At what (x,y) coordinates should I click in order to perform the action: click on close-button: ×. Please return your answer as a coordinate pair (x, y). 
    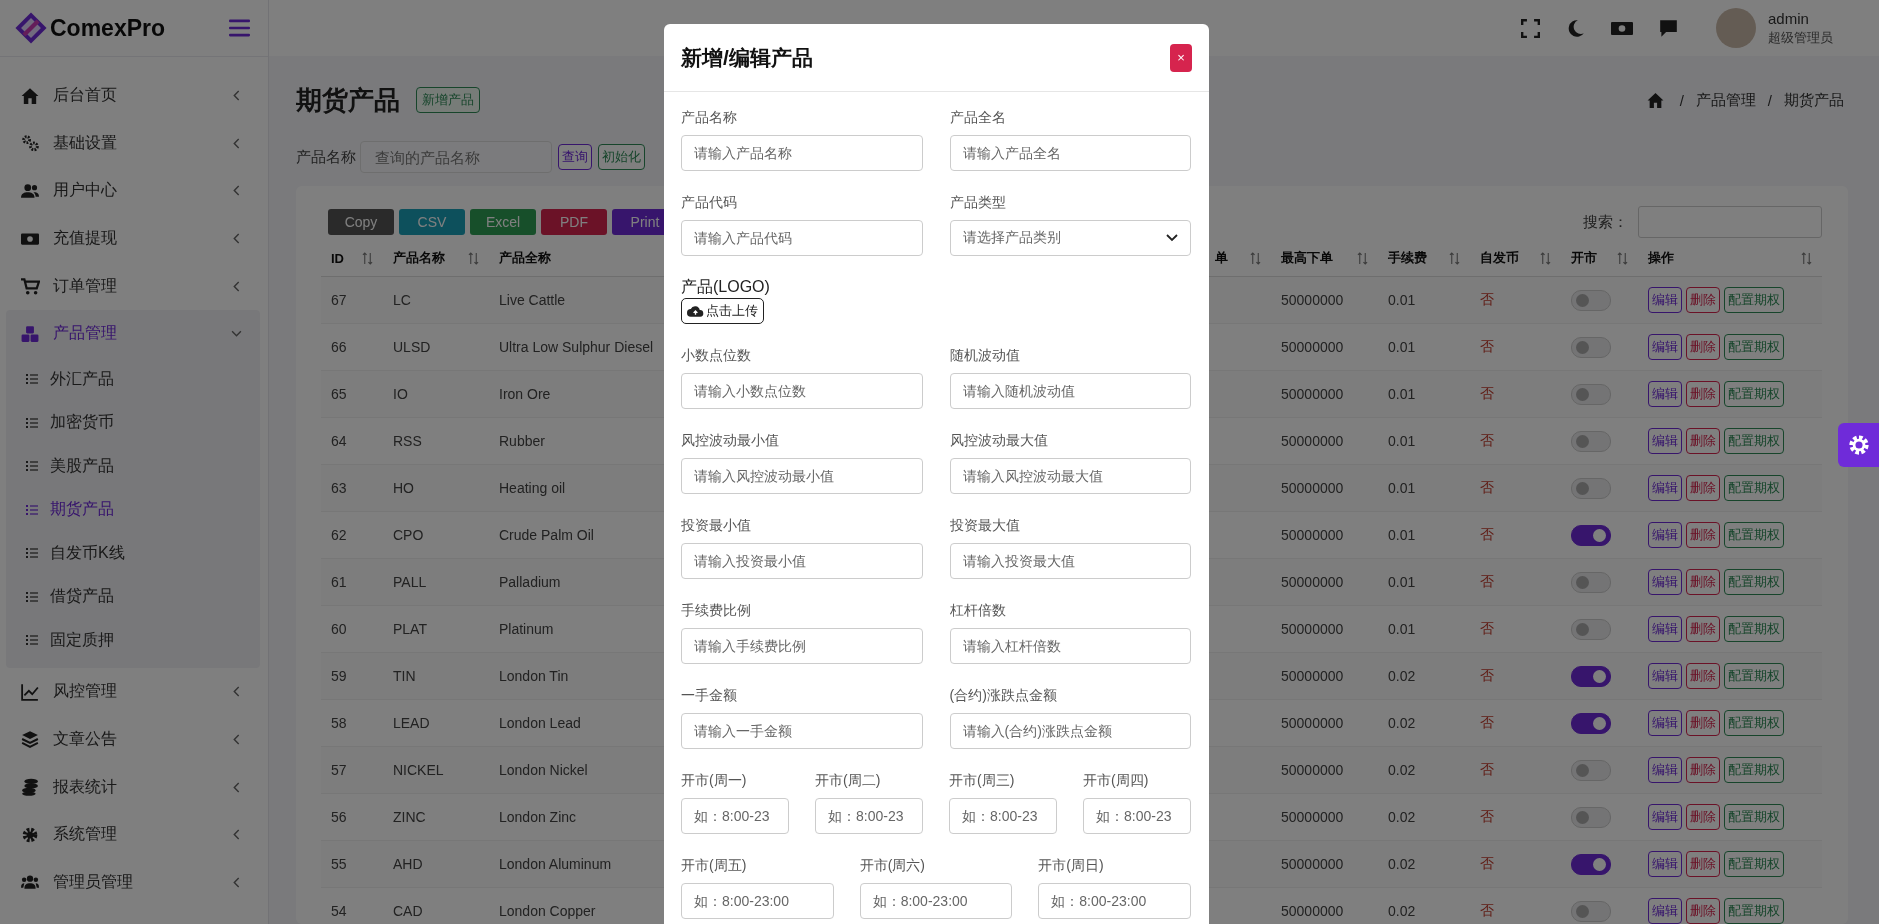
    Looking at the image, I should click on (1181, 57).